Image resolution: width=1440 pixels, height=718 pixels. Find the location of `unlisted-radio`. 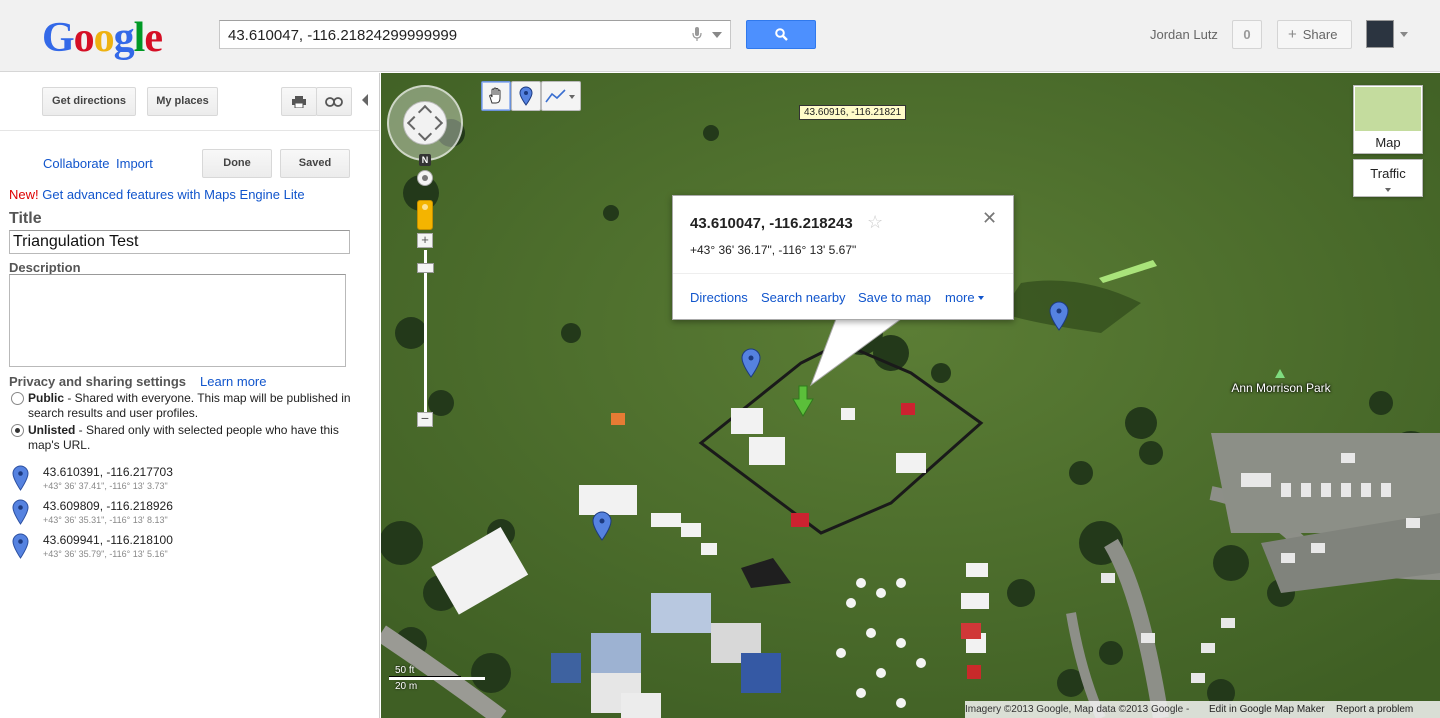

unlisted-radio is located at coordinates (17, 430).